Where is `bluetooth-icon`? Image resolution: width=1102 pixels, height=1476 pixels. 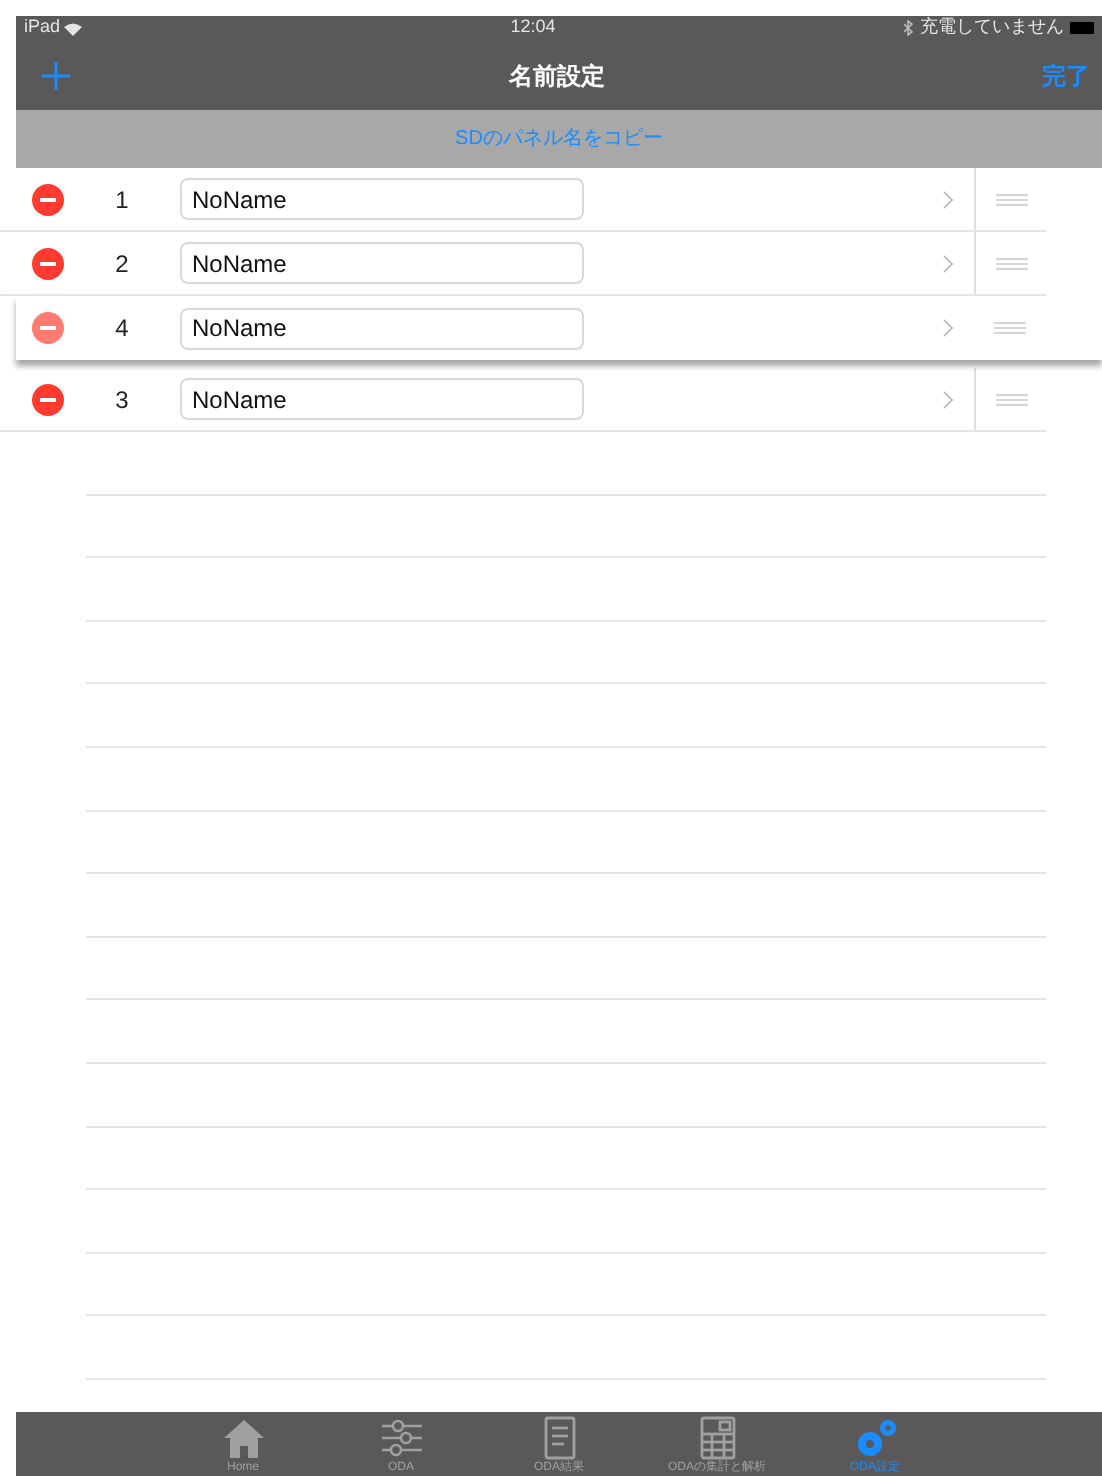
bluetooth-icon is located at coordinates (908, 28).